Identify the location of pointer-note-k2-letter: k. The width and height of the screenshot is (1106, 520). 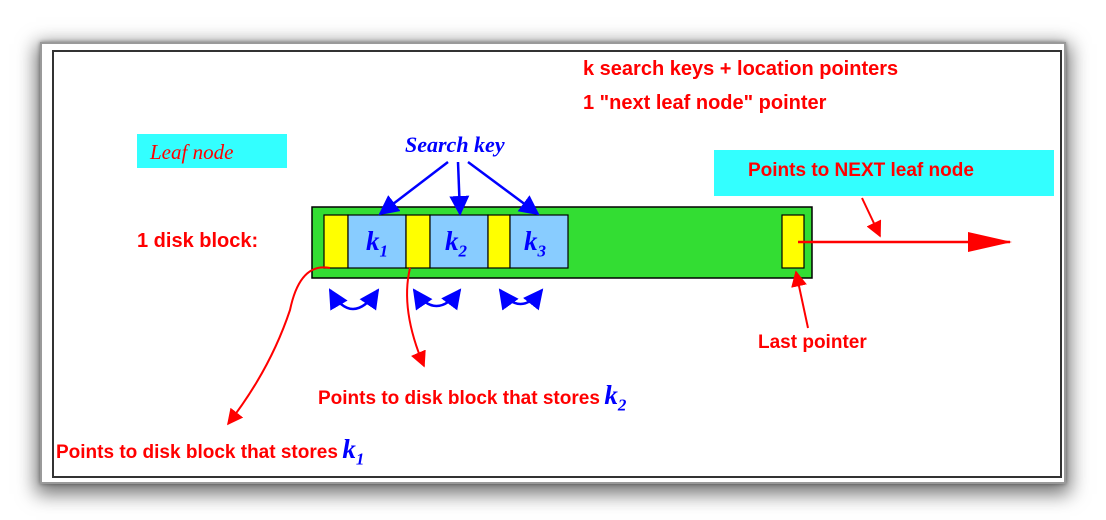
(611, 395).